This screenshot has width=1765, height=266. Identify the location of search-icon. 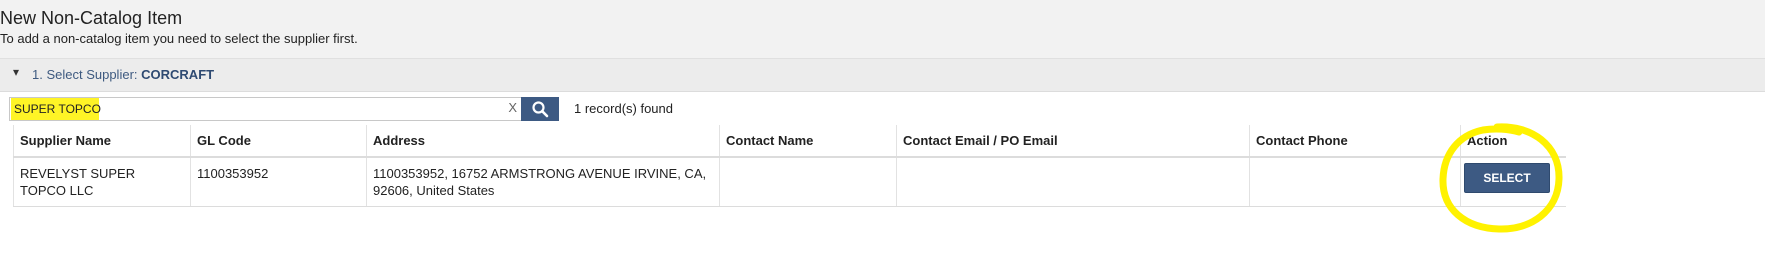
(540, 109).